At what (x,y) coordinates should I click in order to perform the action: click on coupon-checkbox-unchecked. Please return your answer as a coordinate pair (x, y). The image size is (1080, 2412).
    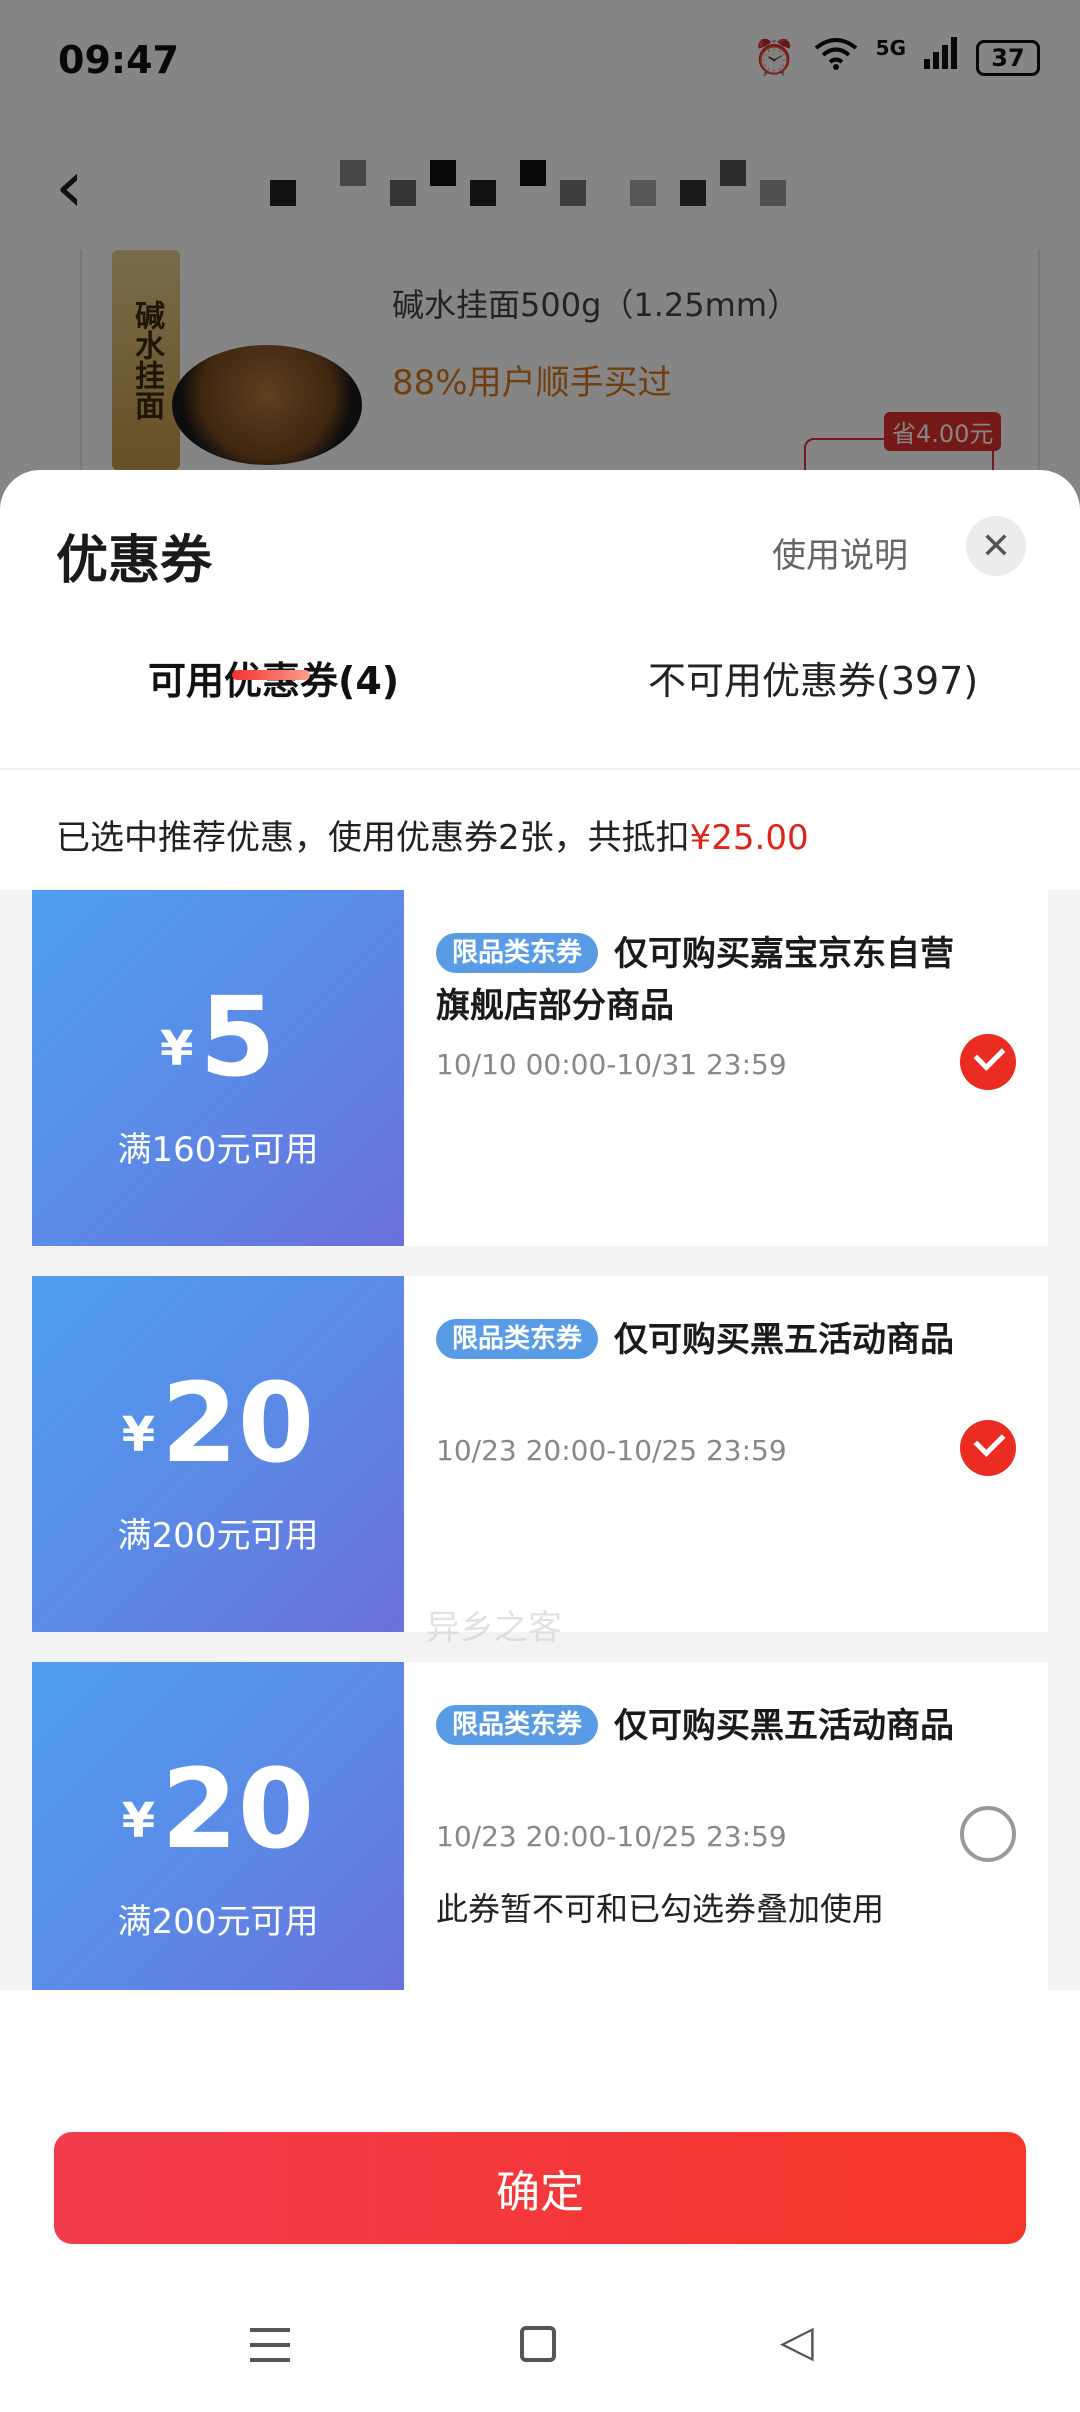
    Looking at the image, I should click on (988, 1834).